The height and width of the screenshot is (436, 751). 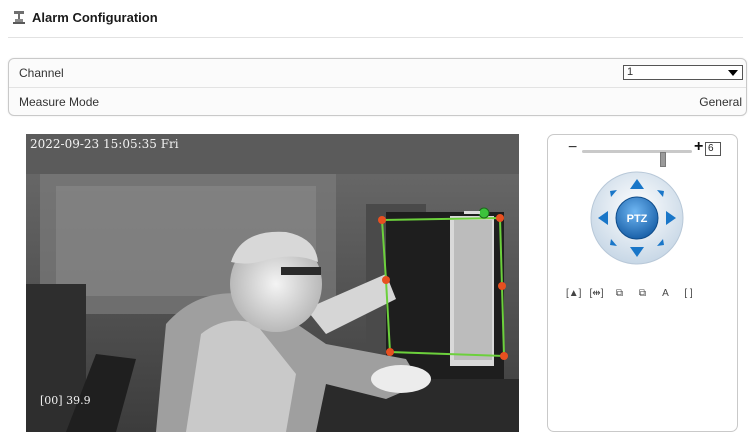 I want to click on channel-label: Channel, so click(x=41, y=73).